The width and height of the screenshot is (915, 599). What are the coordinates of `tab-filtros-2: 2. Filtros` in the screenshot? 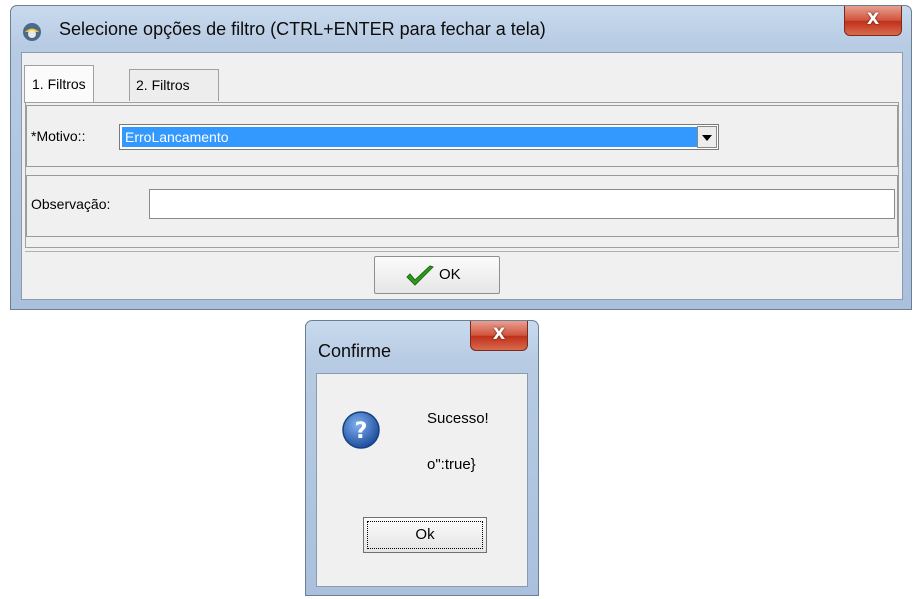 It's located at (174, 85).